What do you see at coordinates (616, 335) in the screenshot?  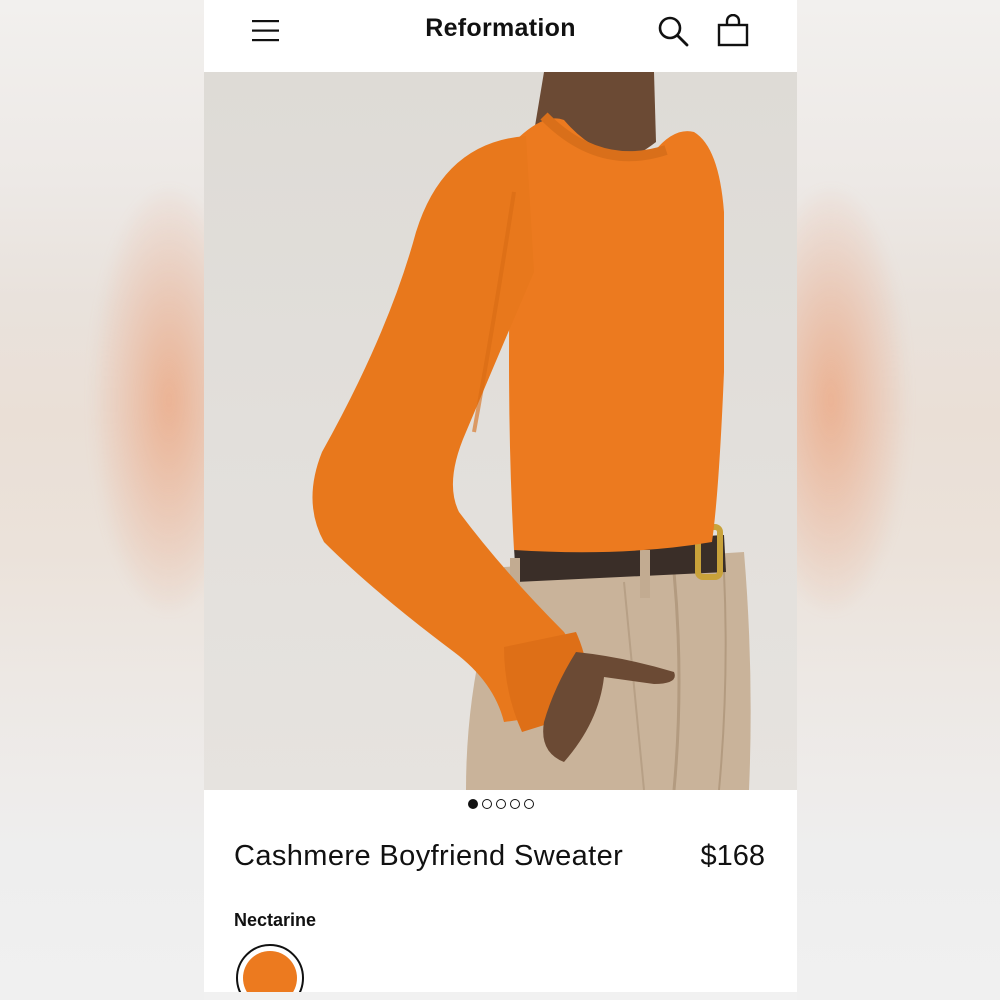 I see `sweater-body` at bounding box center [616, 335].